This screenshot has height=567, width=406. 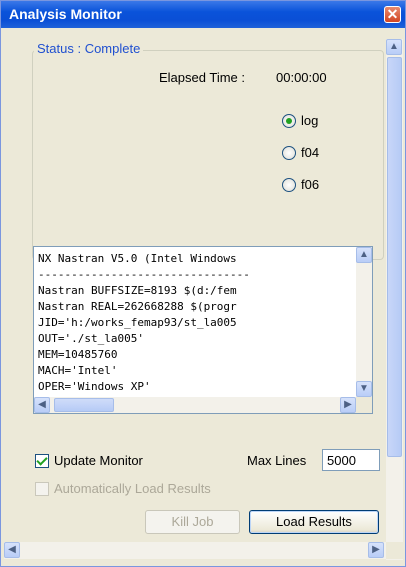 What do you see at coordinates (202, 77) in the screenshot?
I see `elapsed-time-label: Elapsed Time :` at bounding box center [202, 77].